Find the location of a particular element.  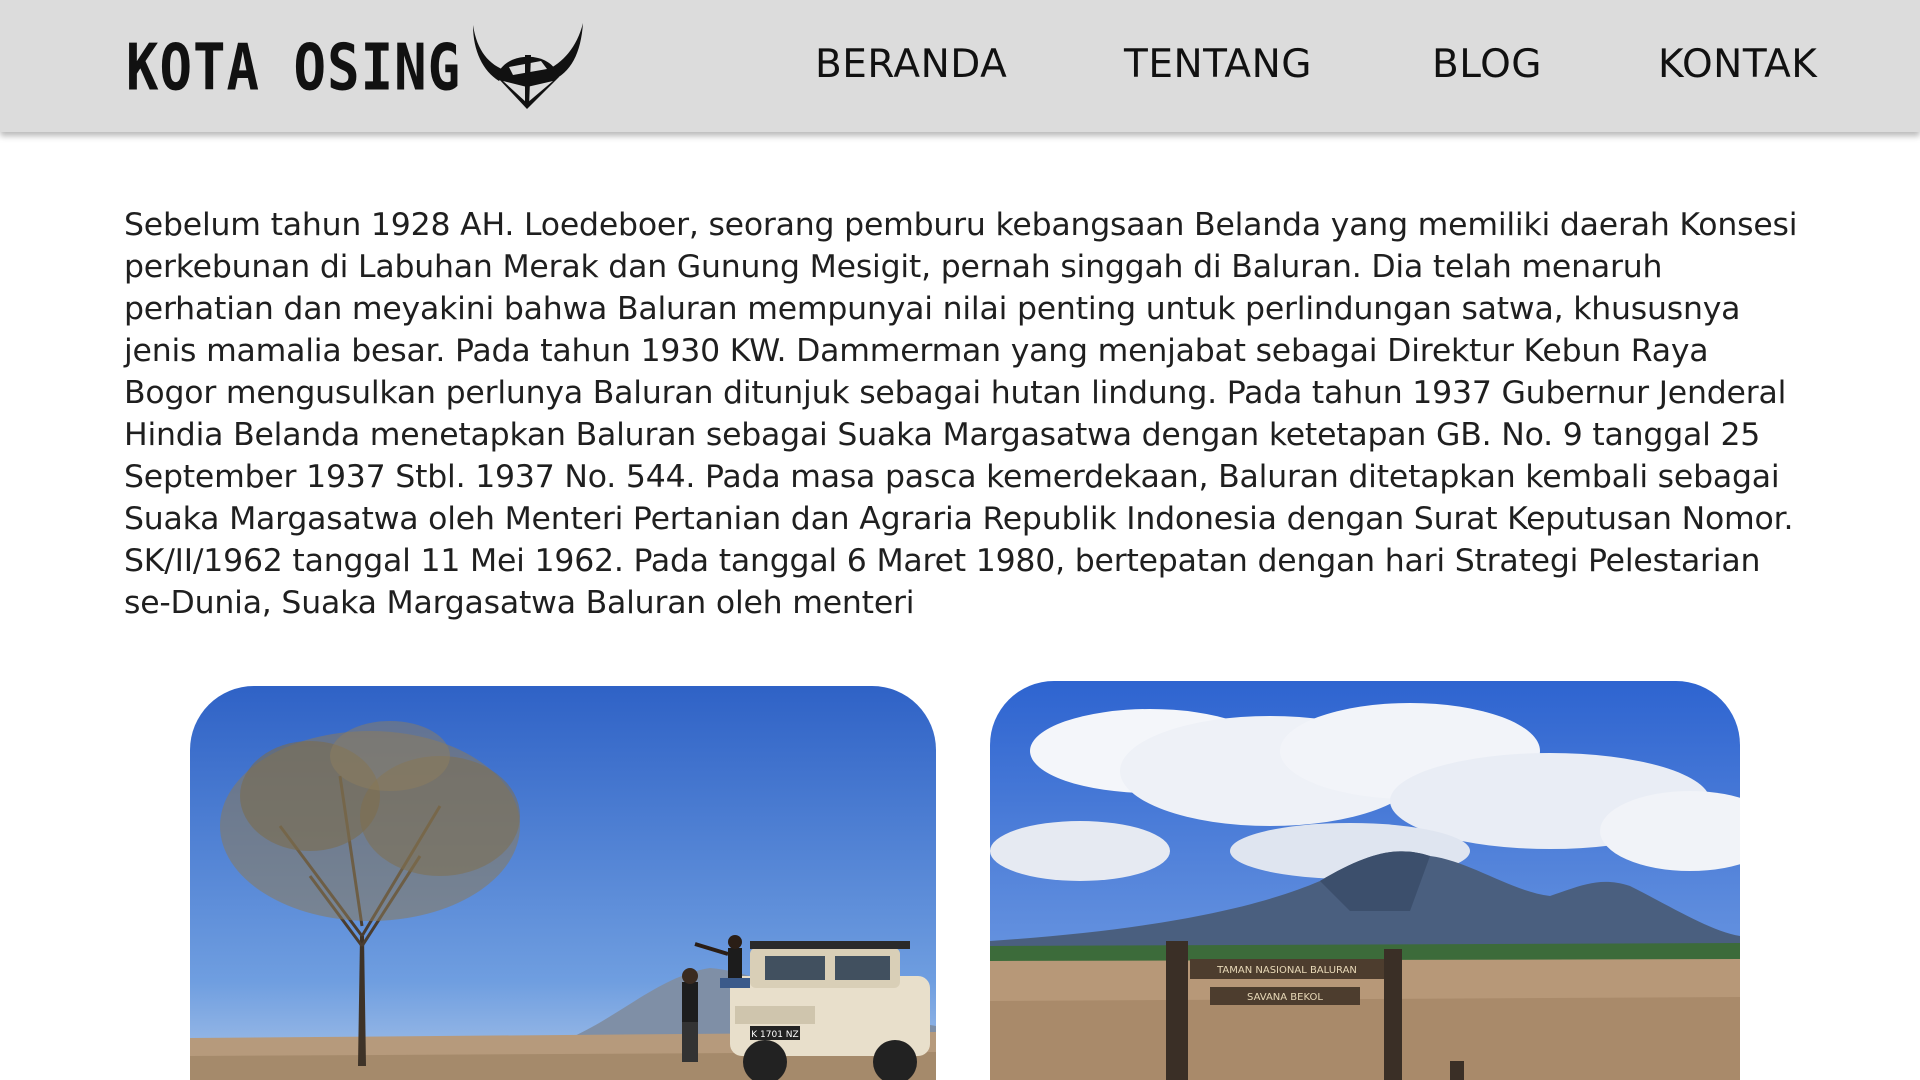

nav-kontak: KONTAK is located at coordinates (1737, 64).